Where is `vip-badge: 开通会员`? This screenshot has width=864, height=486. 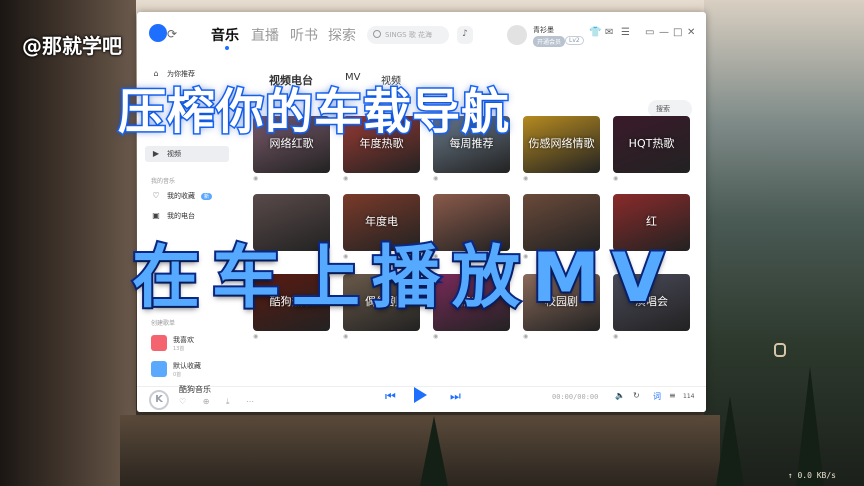 vip-badge: 开通会员 is located at coordinates (549, 41).